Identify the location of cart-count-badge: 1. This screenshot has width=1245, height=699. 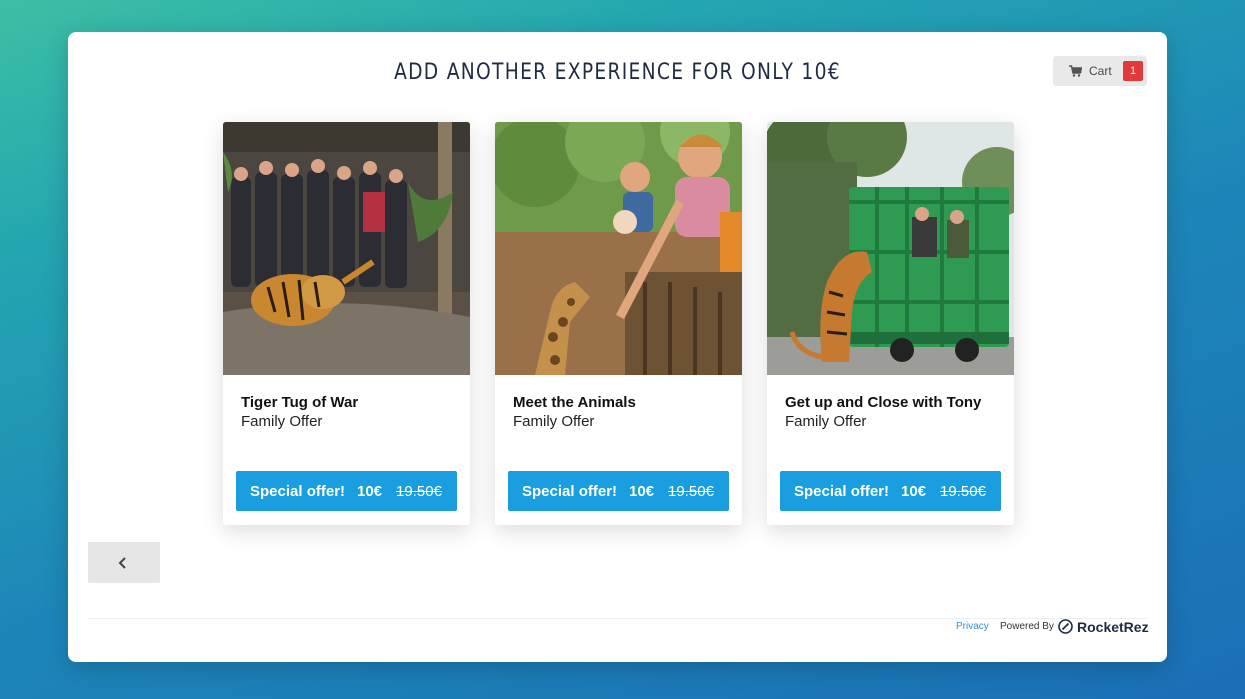
(1133, 71).